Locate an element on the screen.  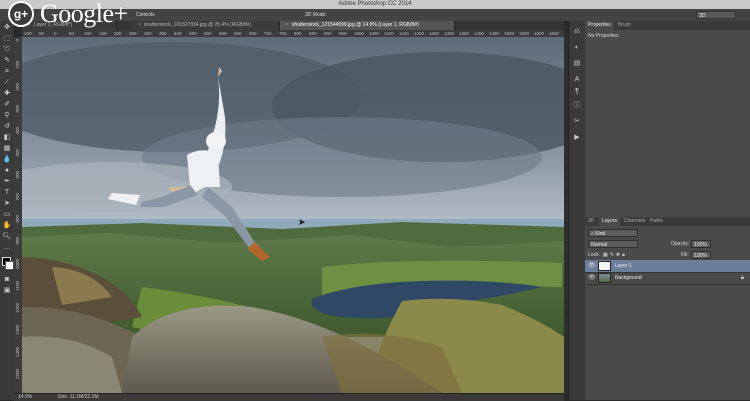
healing-brush-tool-icon: ✚ is located at coordinates (7, 93).